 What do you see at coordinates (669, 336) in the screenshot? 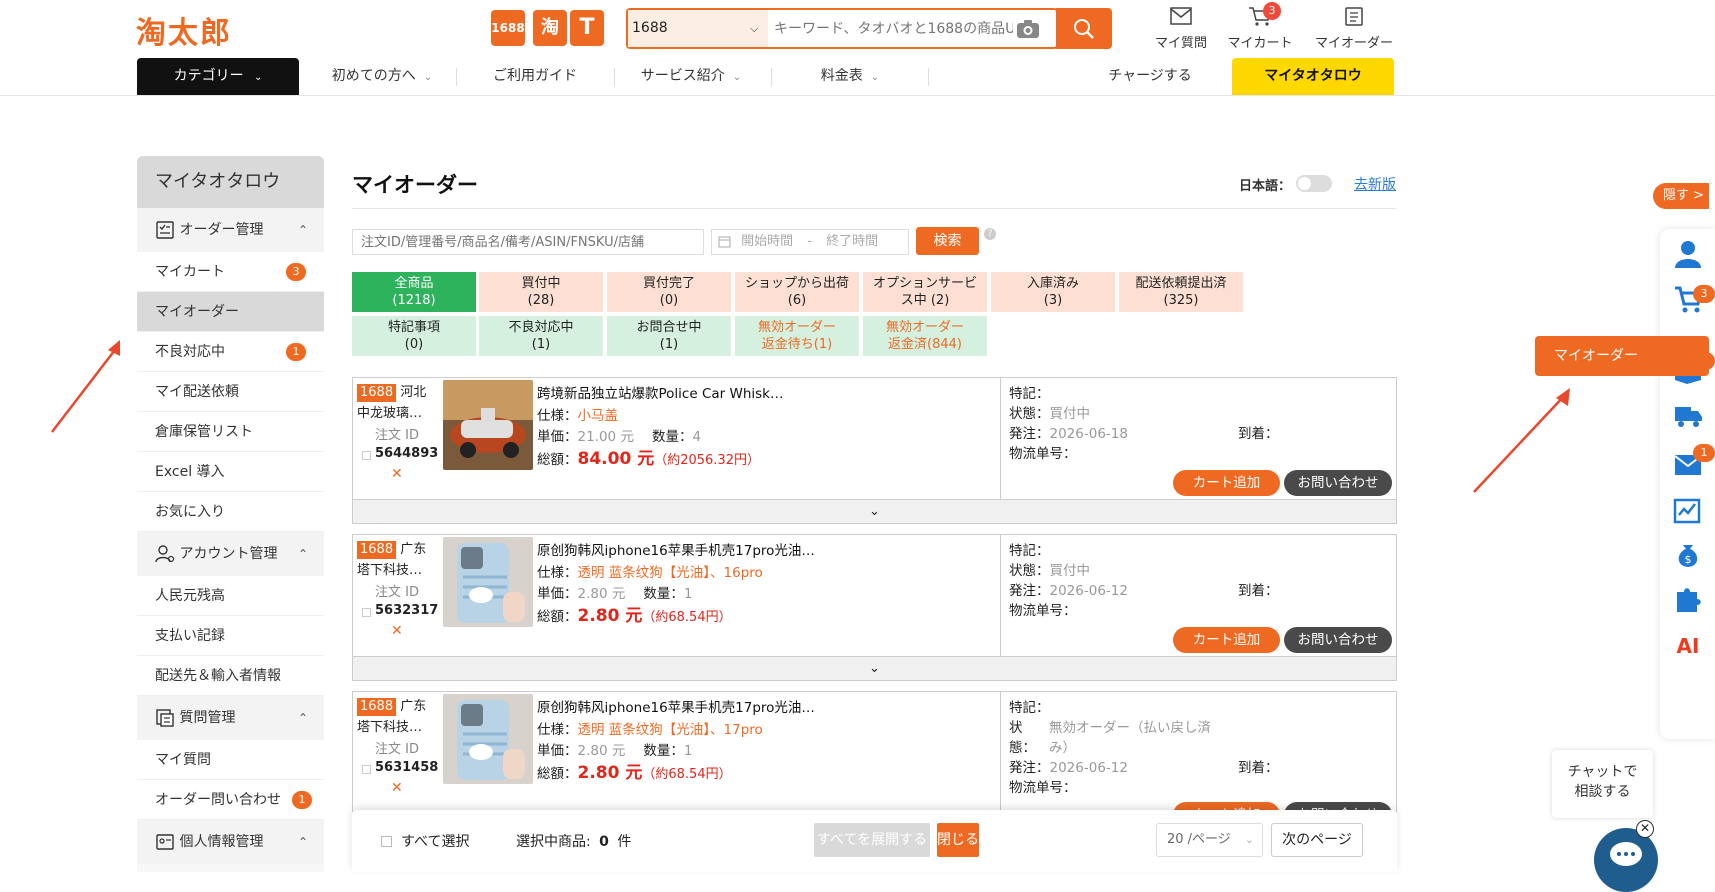
I see `tab-inquiry: お問合せ中 (1)` at bounding box center [669, 336].